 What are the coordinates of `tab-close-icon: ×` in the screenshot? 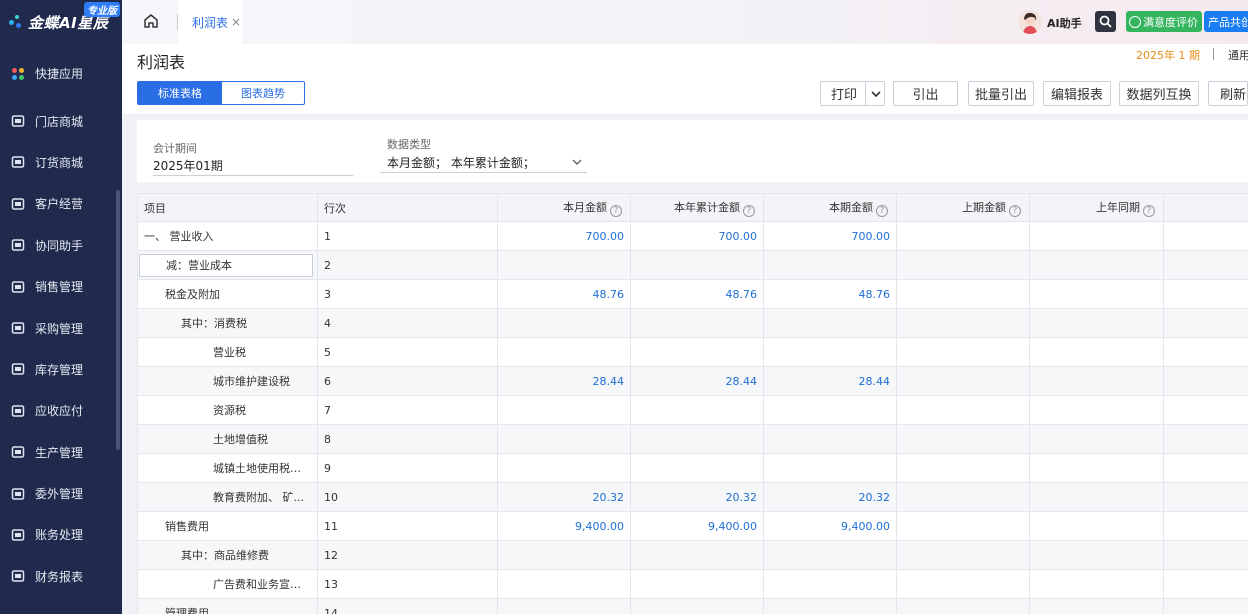 It's located at (236, 22).